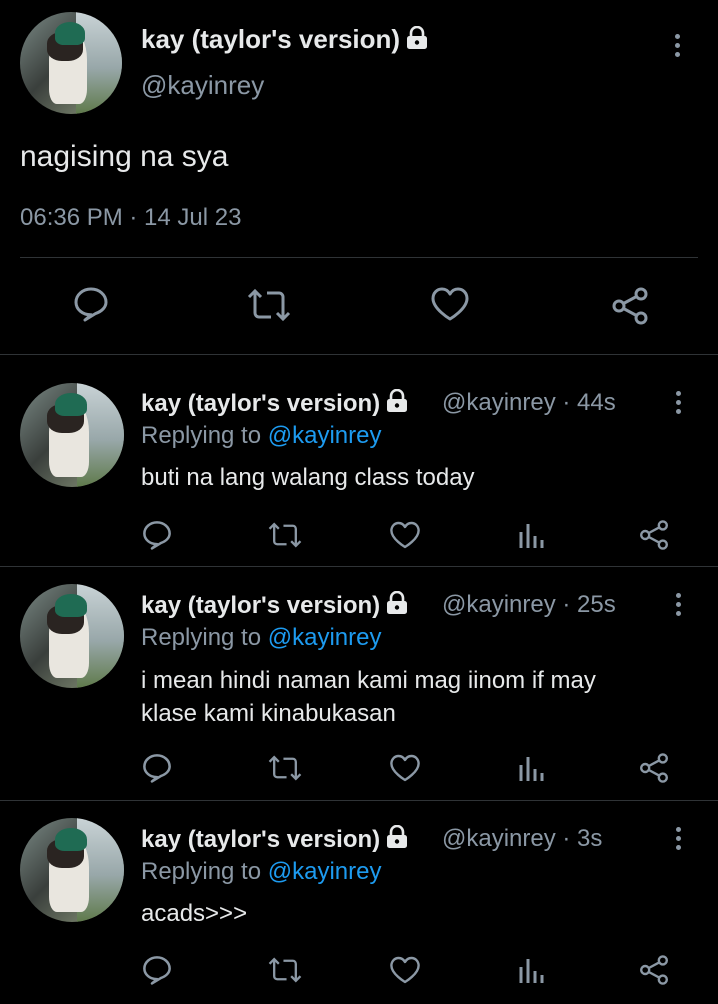  Describe the element at coordinates (308, 477) in the screenshot. I see `reply-text: buti na lang walang class today` at that location.